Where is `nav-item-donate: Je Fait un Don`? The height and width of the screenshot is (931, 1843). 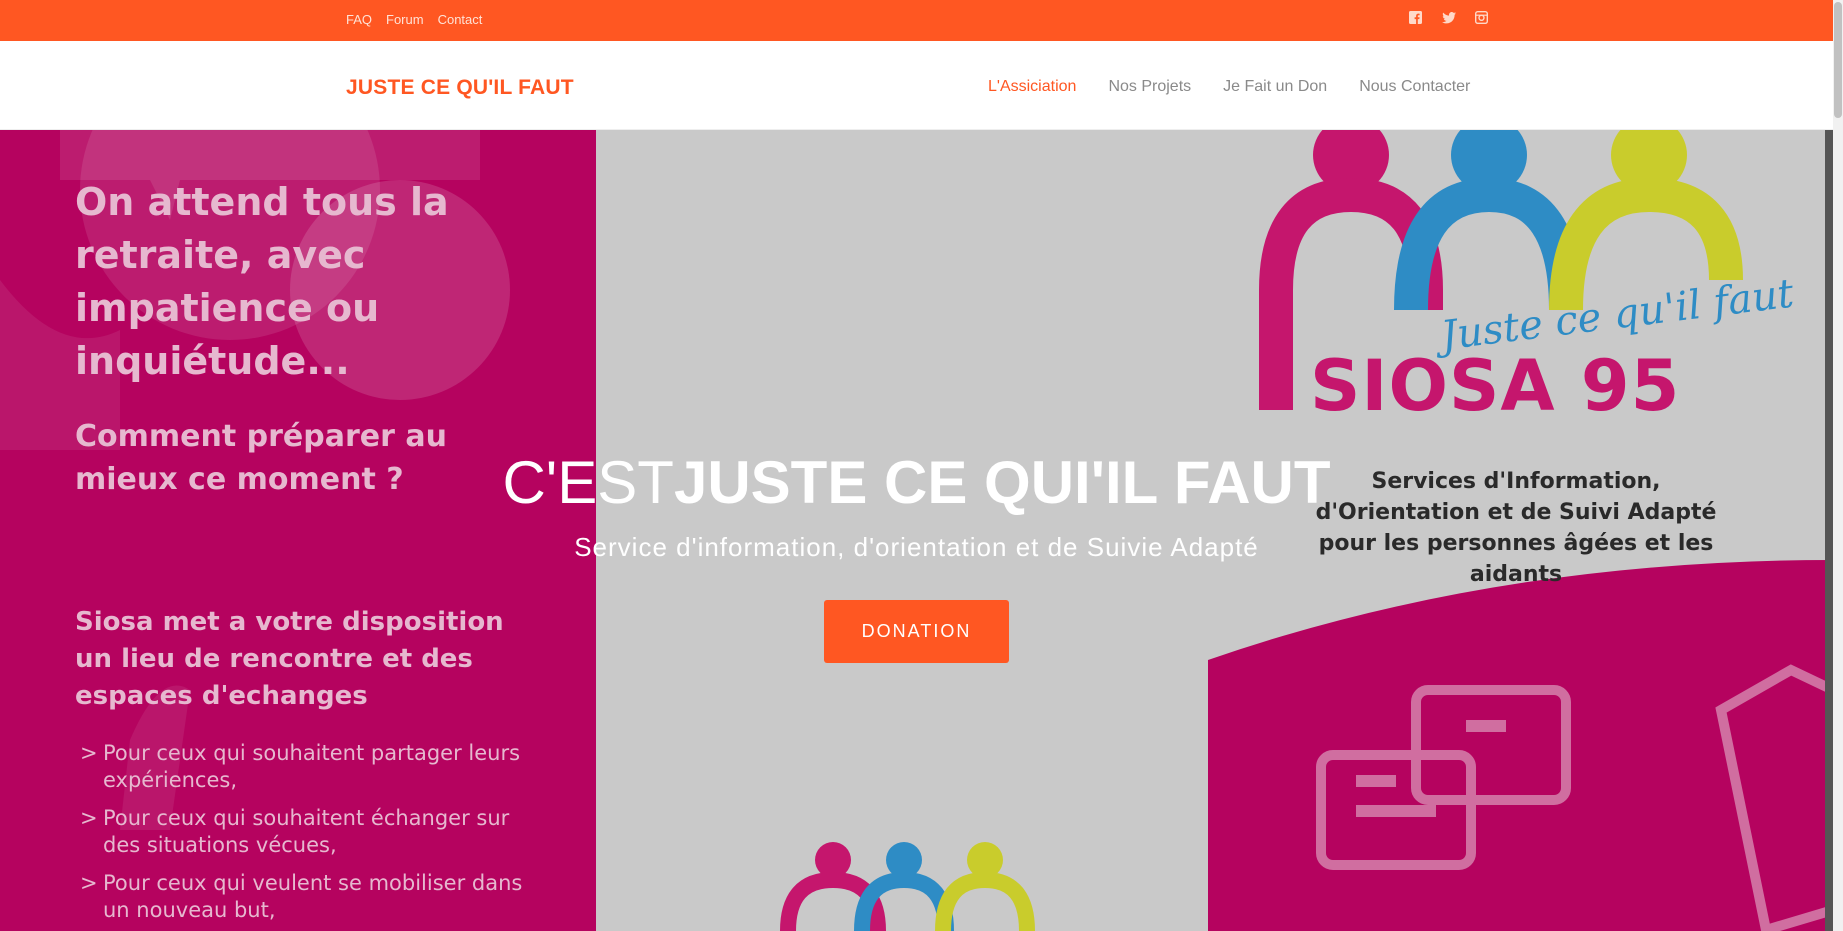 nav-item-donate: Je Fait un Don is located at coordinates (1275, 87).